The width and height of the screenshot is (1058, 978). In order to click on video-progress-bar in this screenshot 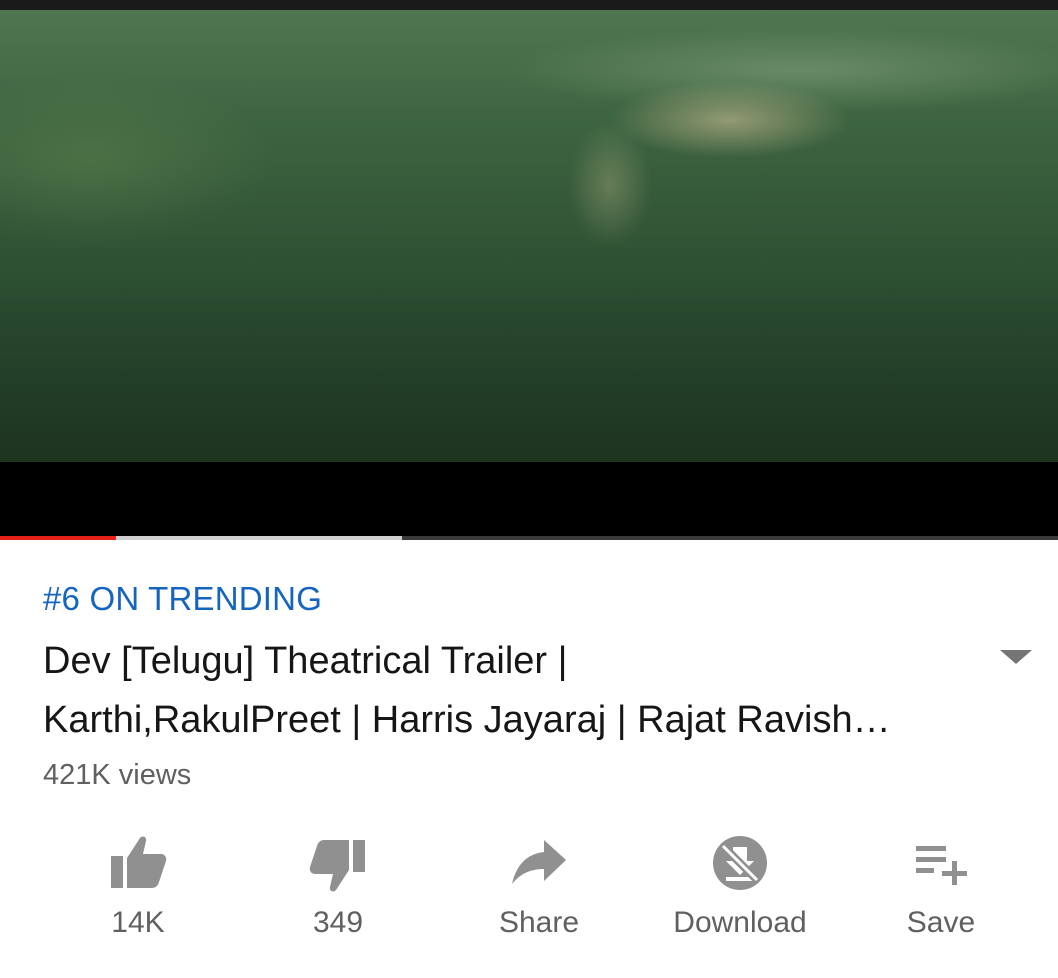, I will do `click(529, 538)`.